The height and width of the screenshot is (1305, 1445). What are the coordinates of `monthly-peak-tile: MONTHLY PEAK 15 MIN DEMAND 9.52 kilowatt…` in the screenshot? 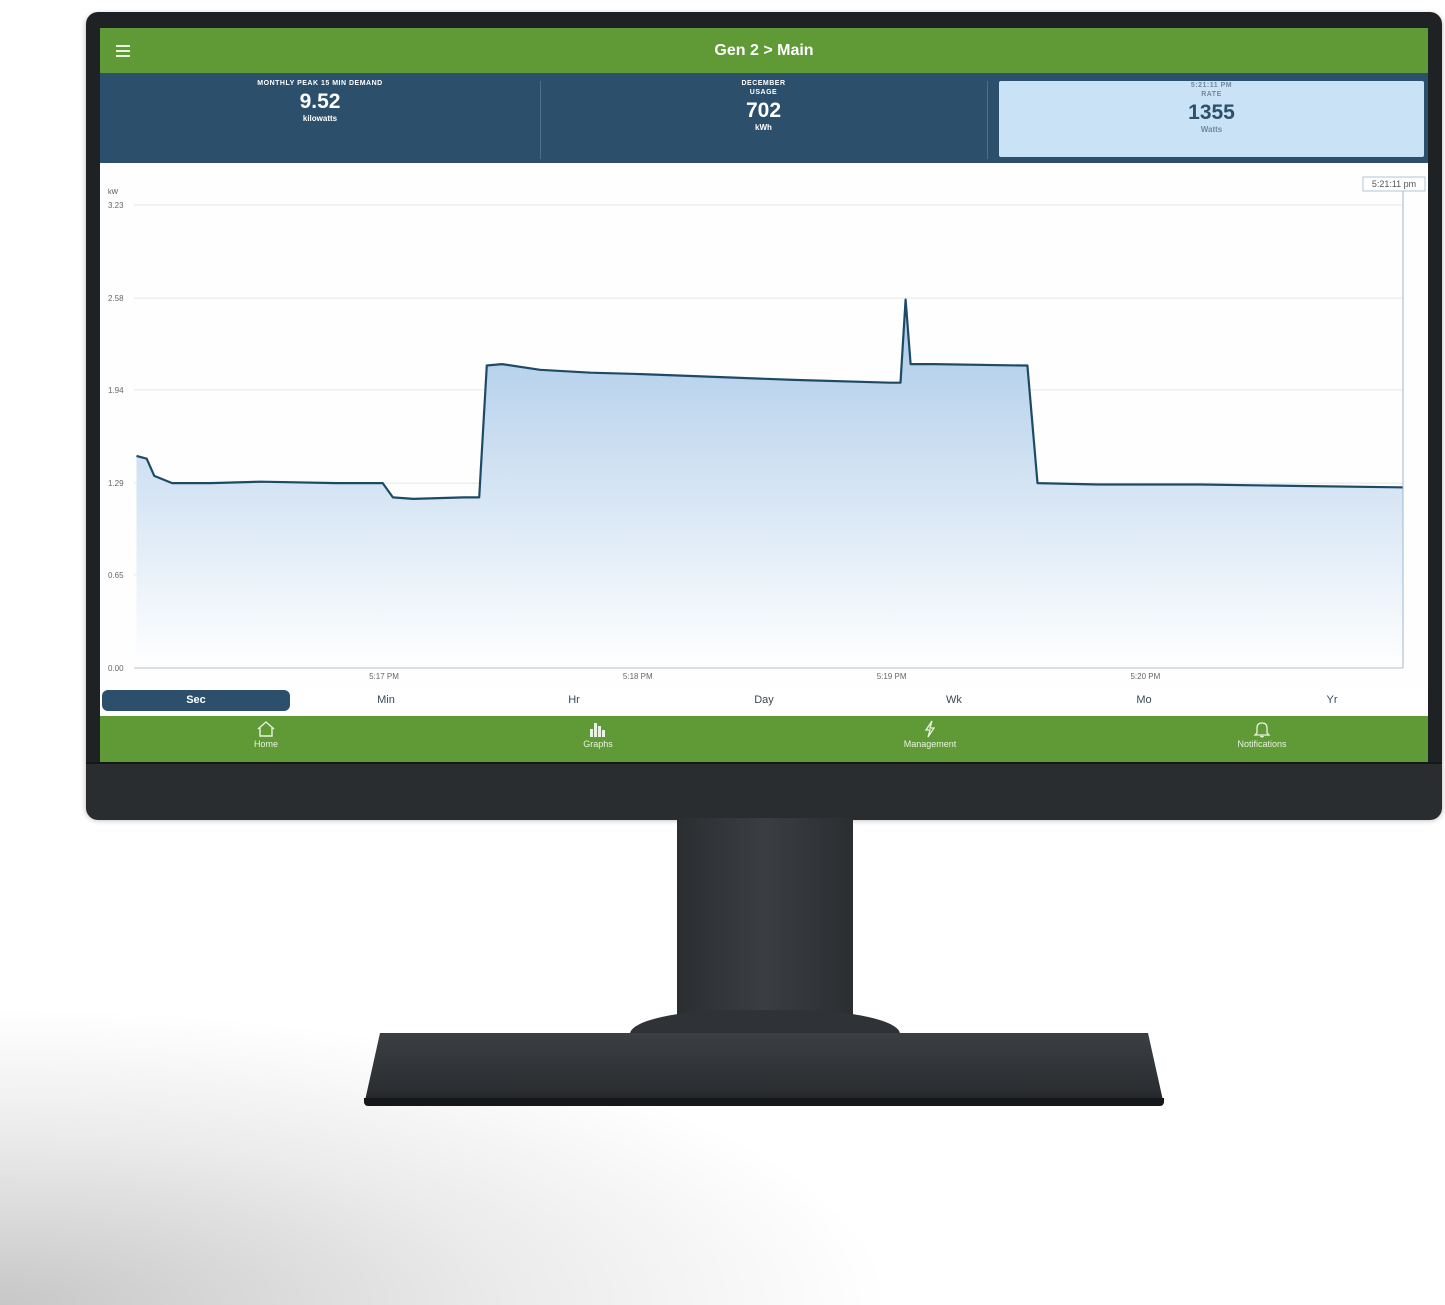 It's located at (320, 119).